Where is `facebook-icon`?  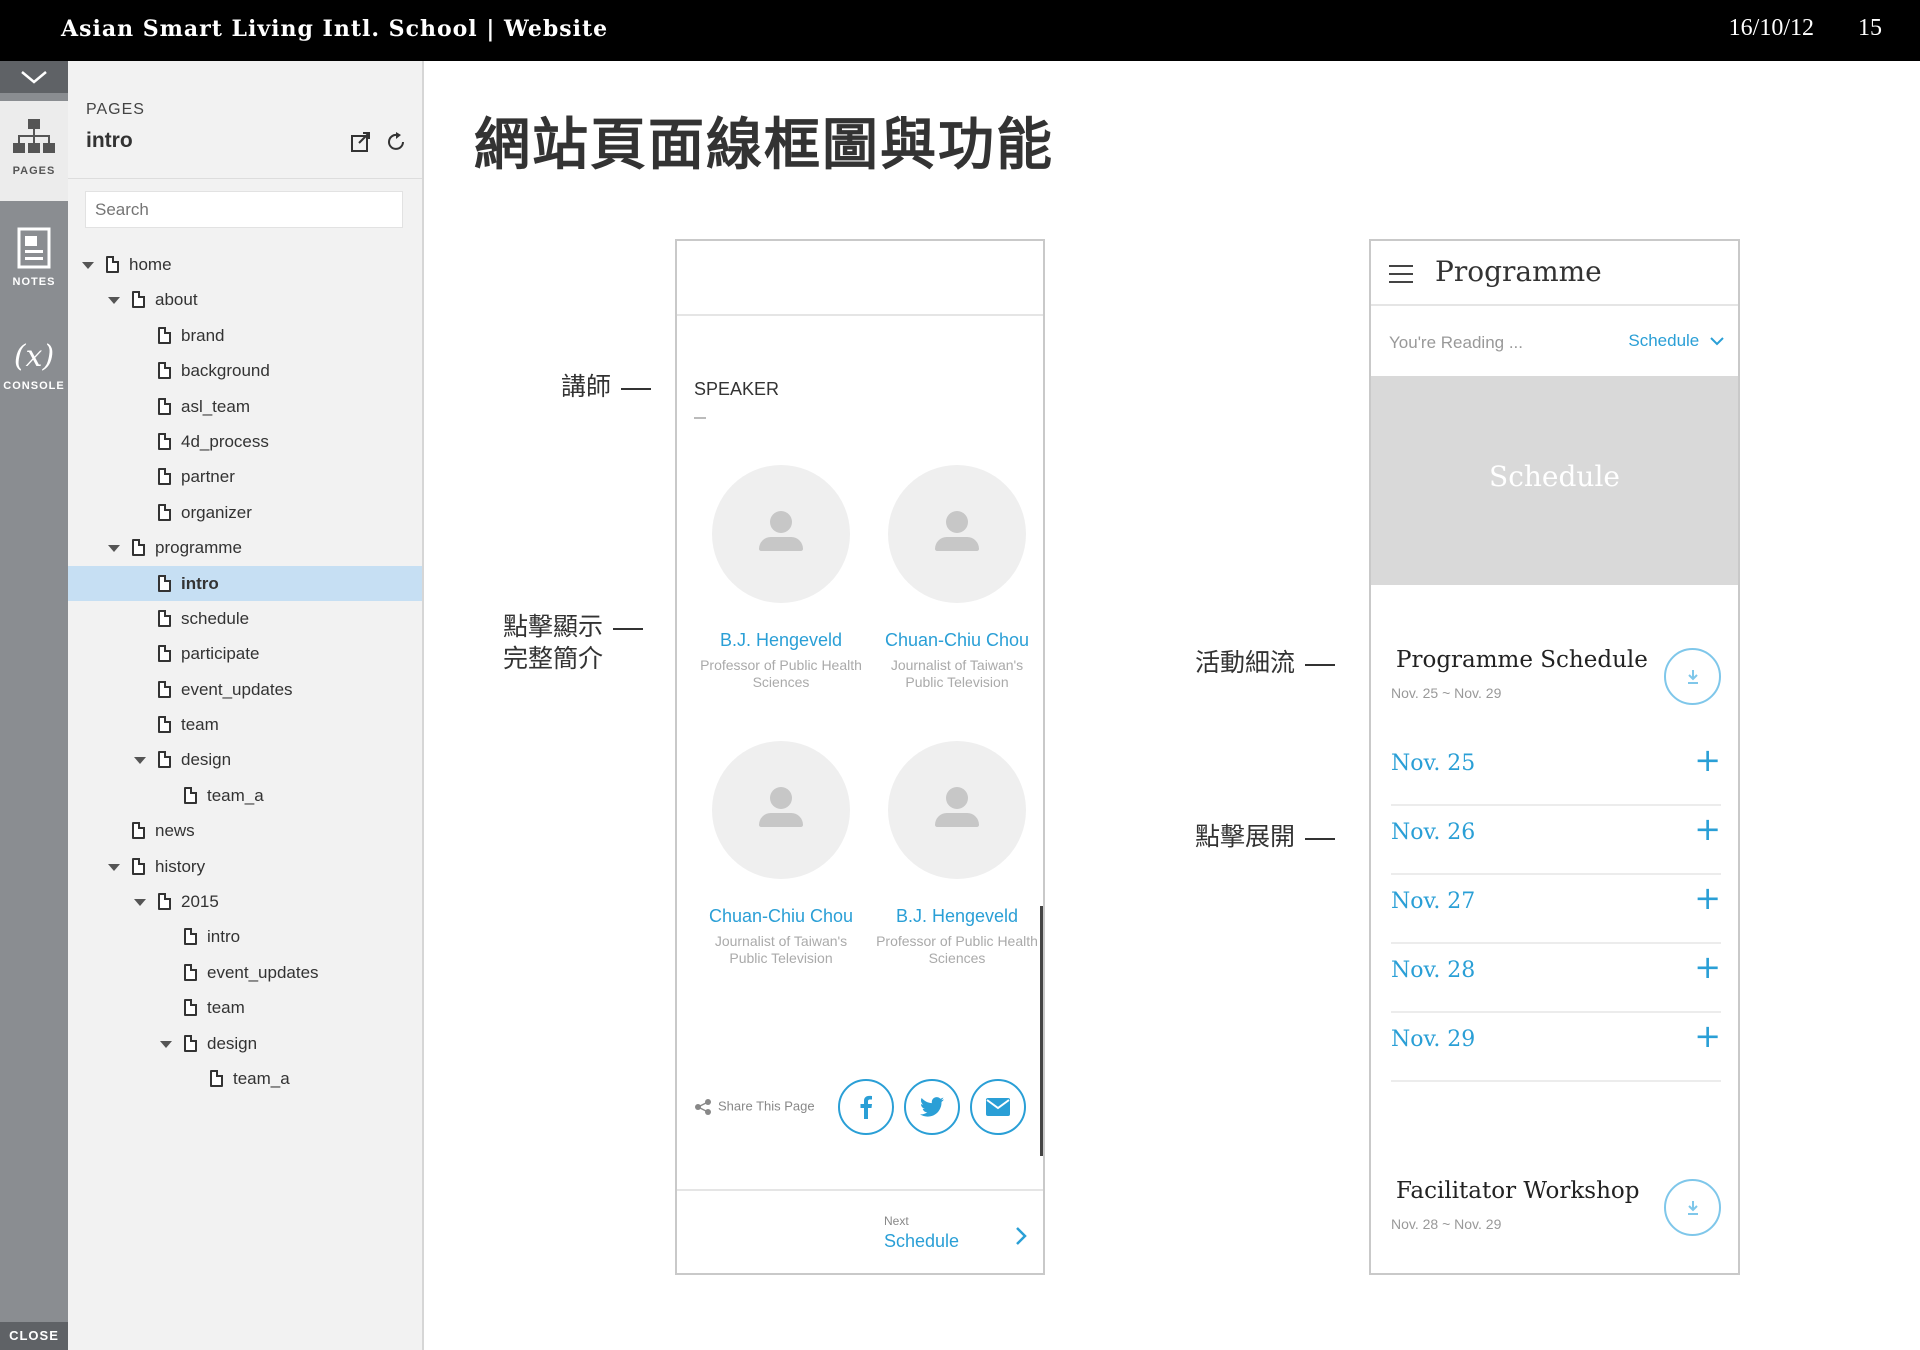 facebook-icon is located at coordinates (866, 1107).